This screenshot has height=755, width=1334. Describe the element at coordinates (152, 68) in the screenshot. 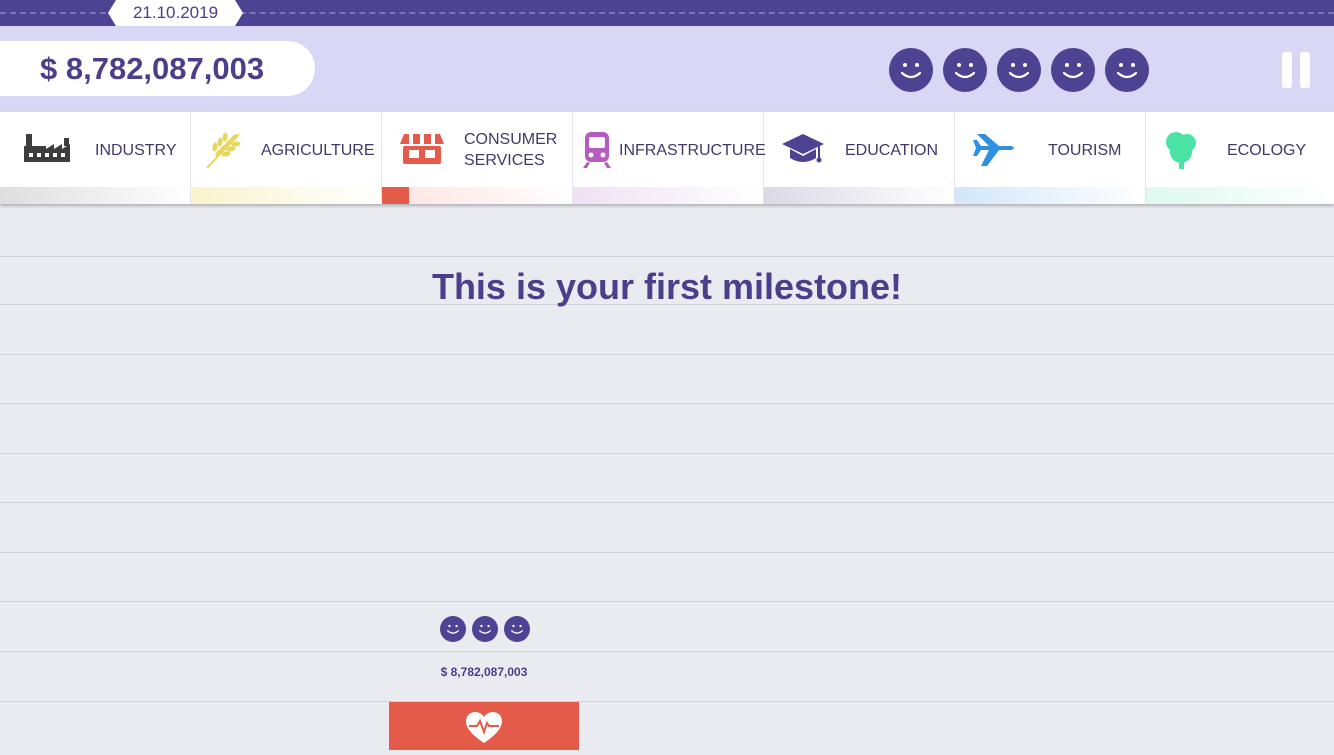

I see `money-value: $ 8,782,087,003` at that location.